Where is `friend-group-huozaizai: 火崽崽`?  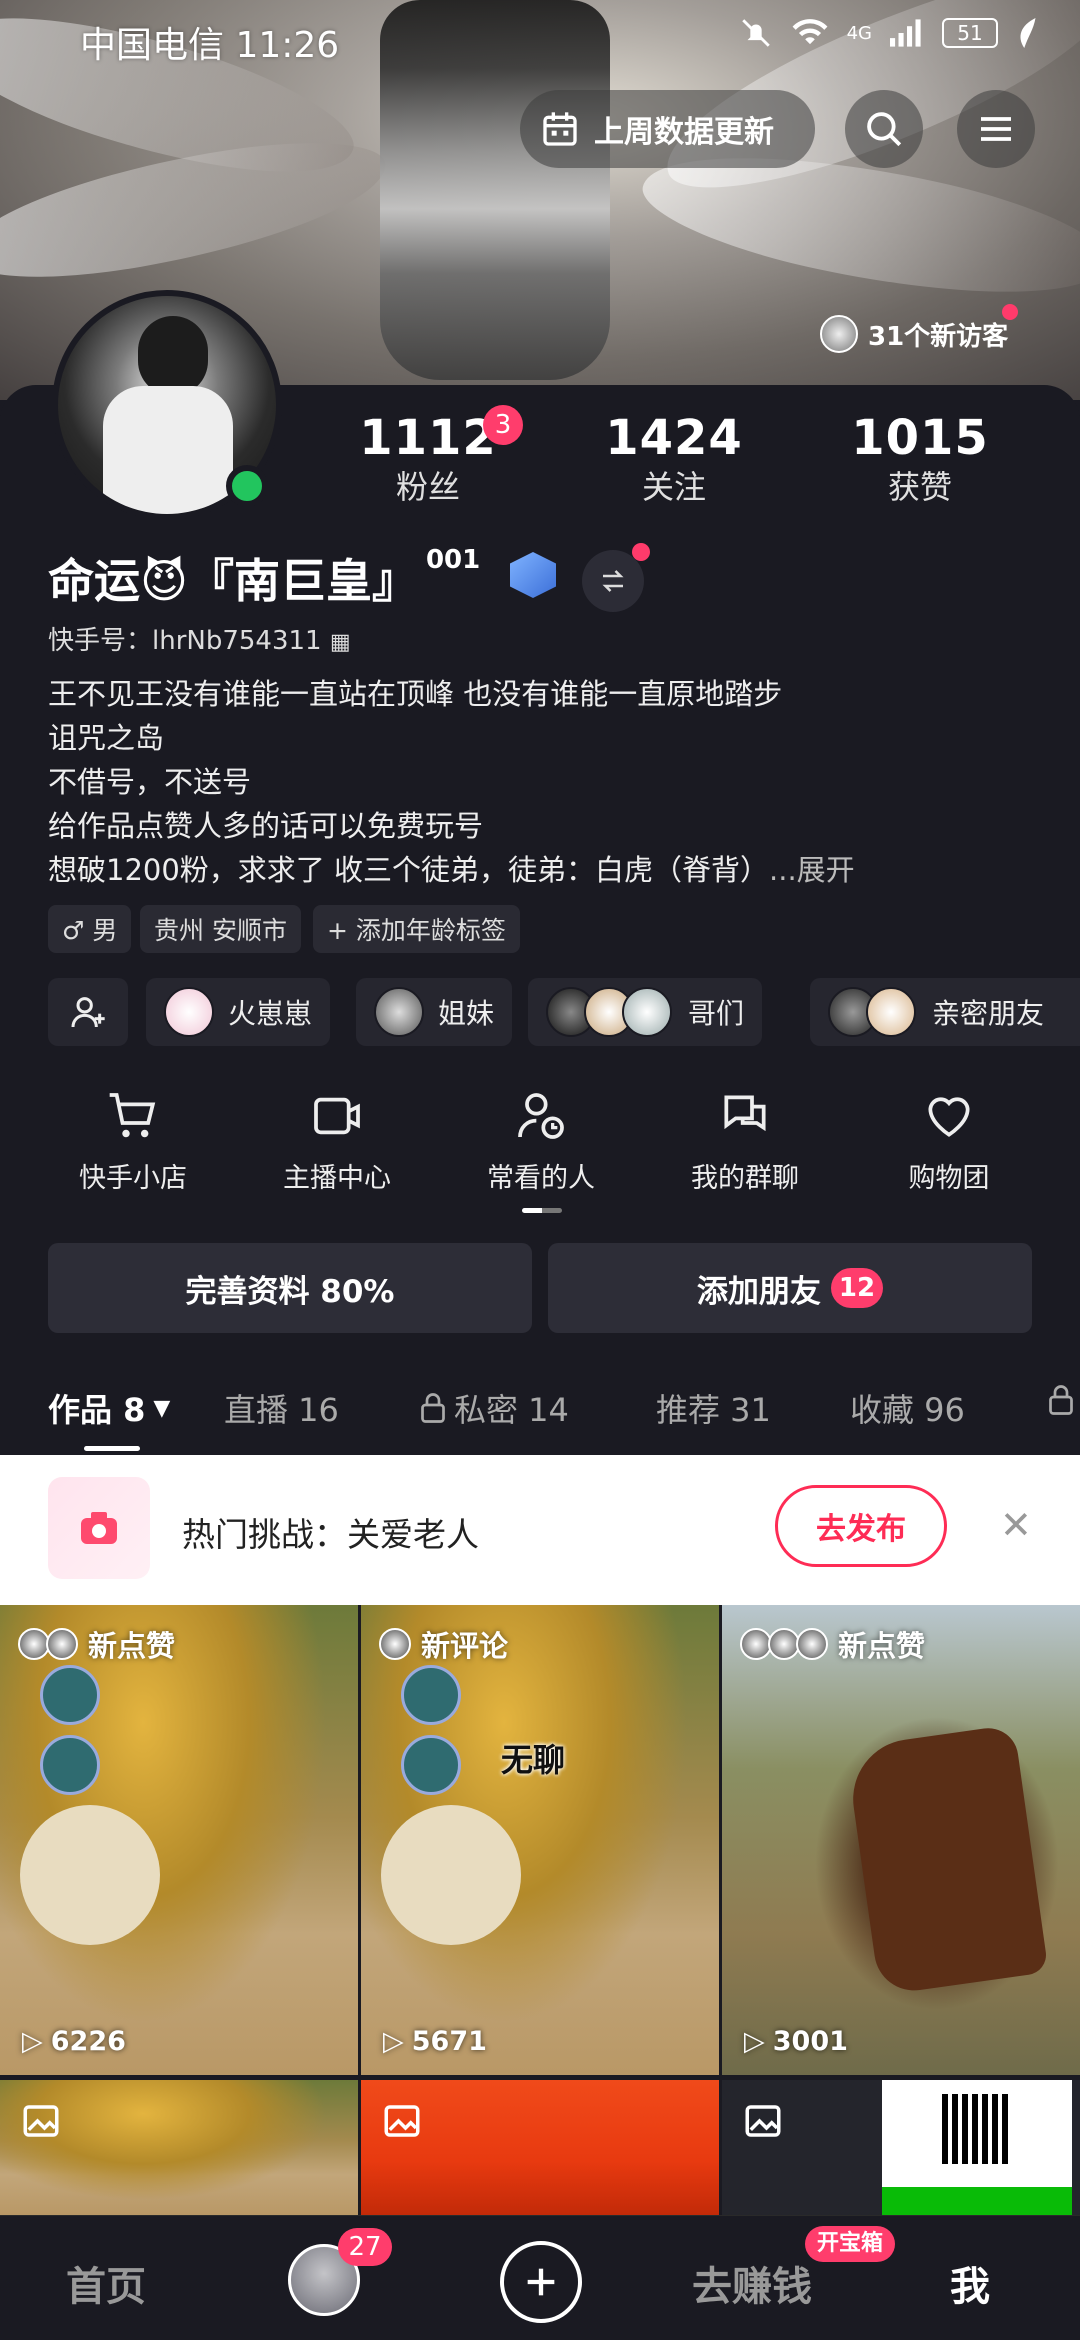
friend-group-huozaizai: 火崽崽 is located at coordinates (238, 1012).